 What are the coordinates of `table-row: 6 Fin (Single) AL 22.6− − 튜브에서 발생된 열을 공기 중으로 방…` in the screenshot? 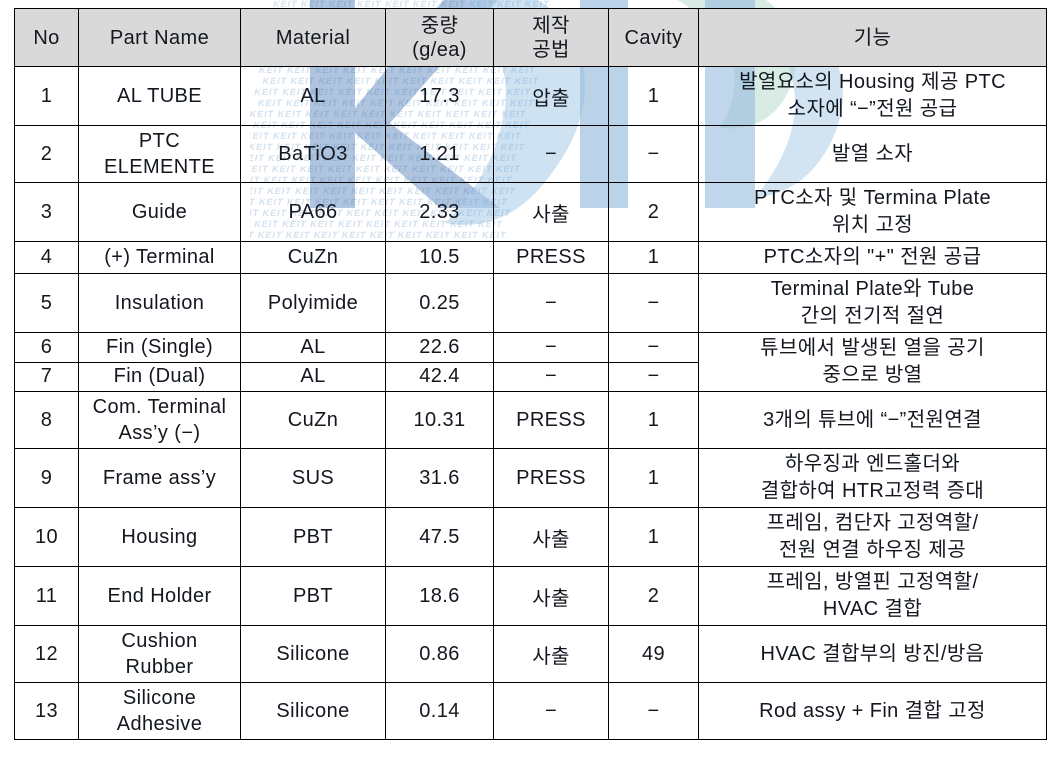 It's located at (530, 362).